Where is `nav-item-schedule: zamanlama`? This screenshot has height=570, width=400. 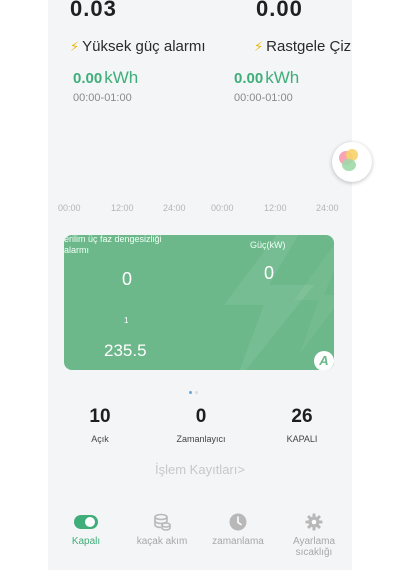 nav-item-schedule: zamanlama is located at coordinates (238, 528).